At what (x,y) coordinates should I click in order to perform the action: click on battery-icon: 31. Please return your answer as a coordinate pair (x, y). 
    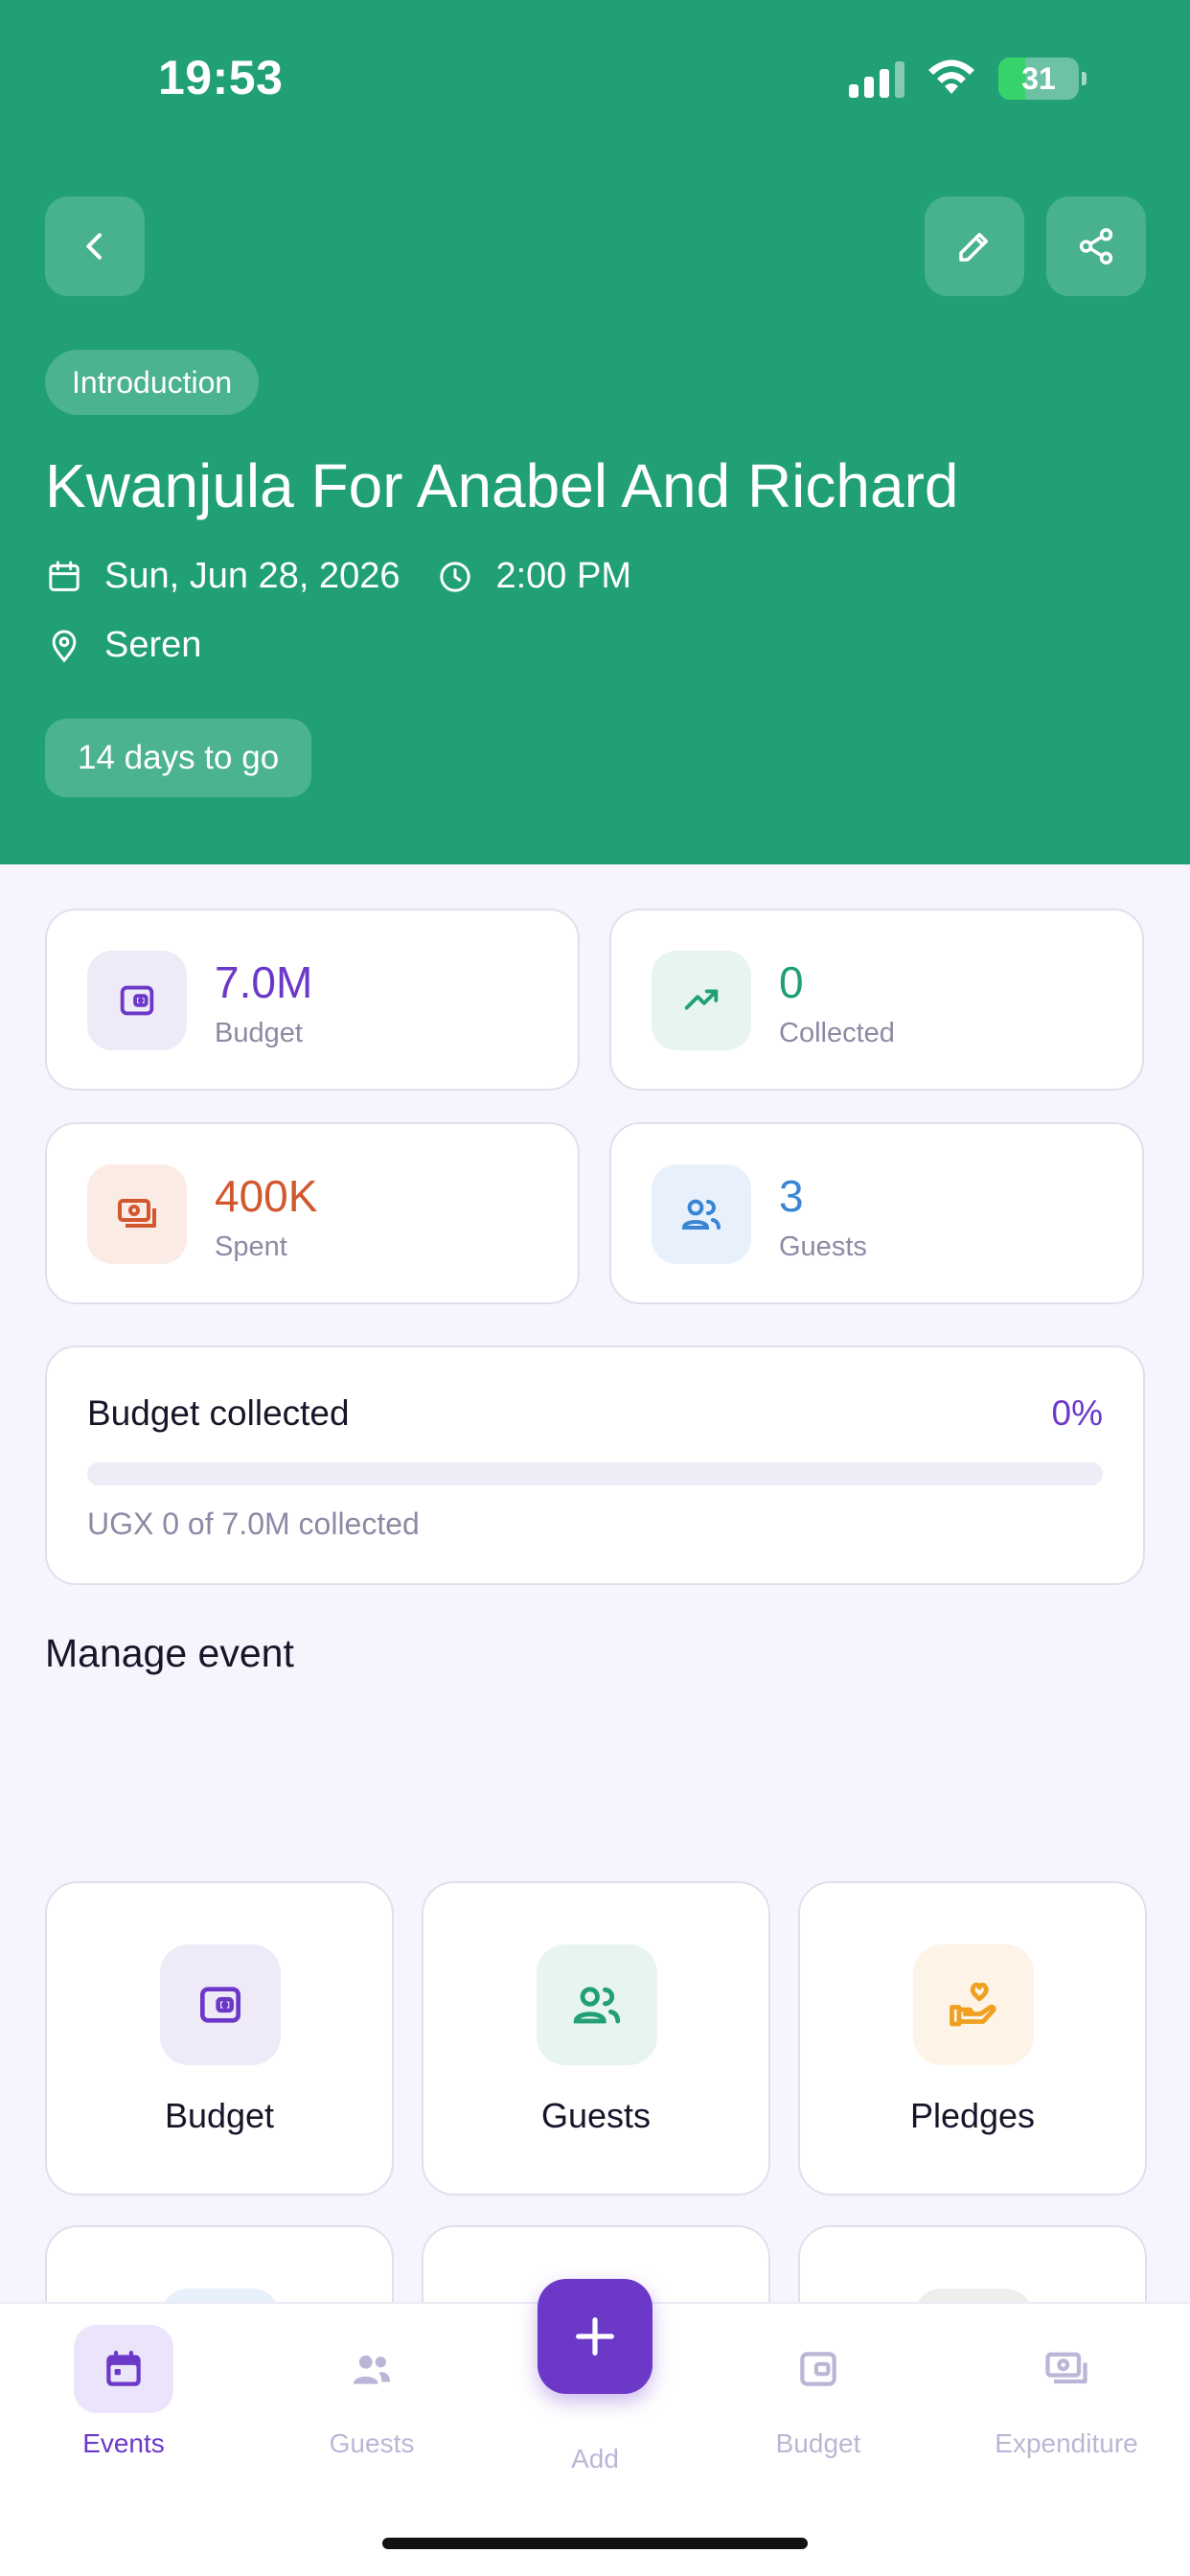
    Looking at the image, I should click on (1042, 79).